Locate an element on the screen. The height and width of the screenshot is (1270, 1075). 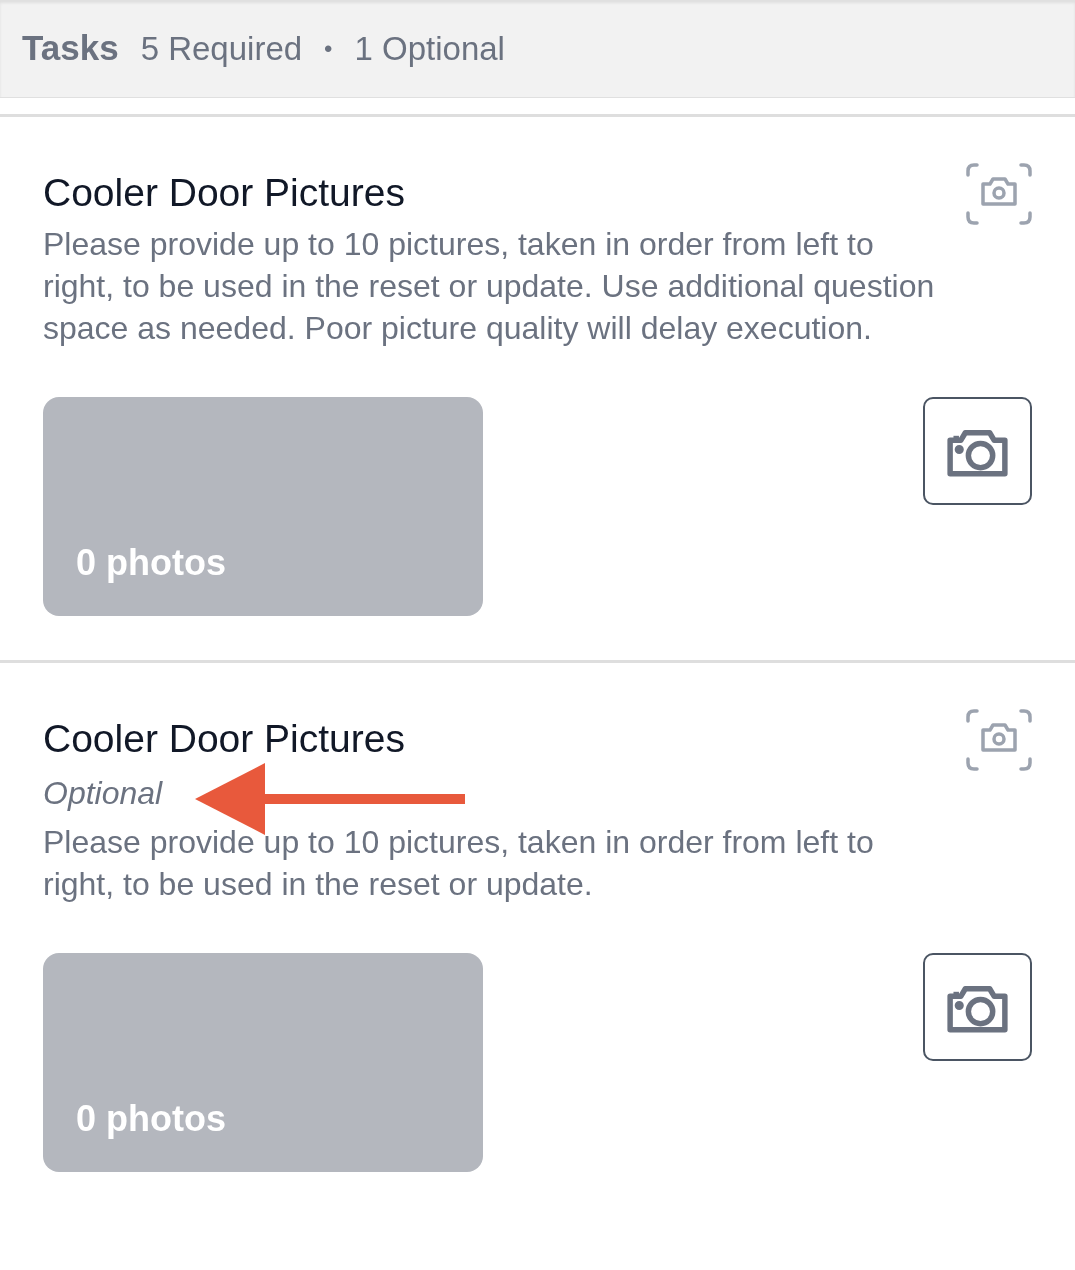
optional-label: Optional is located at coordinates (103, 793).